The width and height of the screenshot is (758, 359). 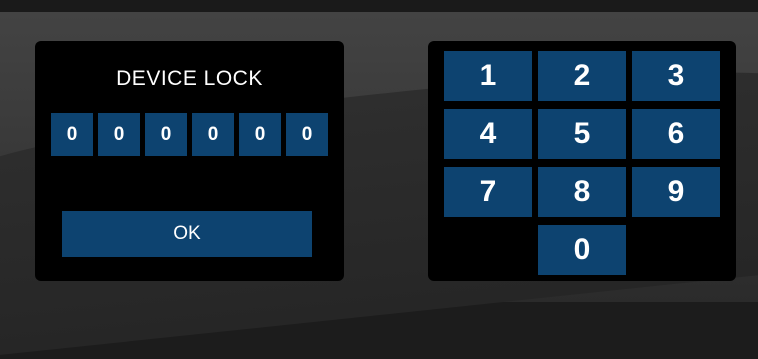 I want to click on pin-digit-1: 0, so click(x=72, y=134).